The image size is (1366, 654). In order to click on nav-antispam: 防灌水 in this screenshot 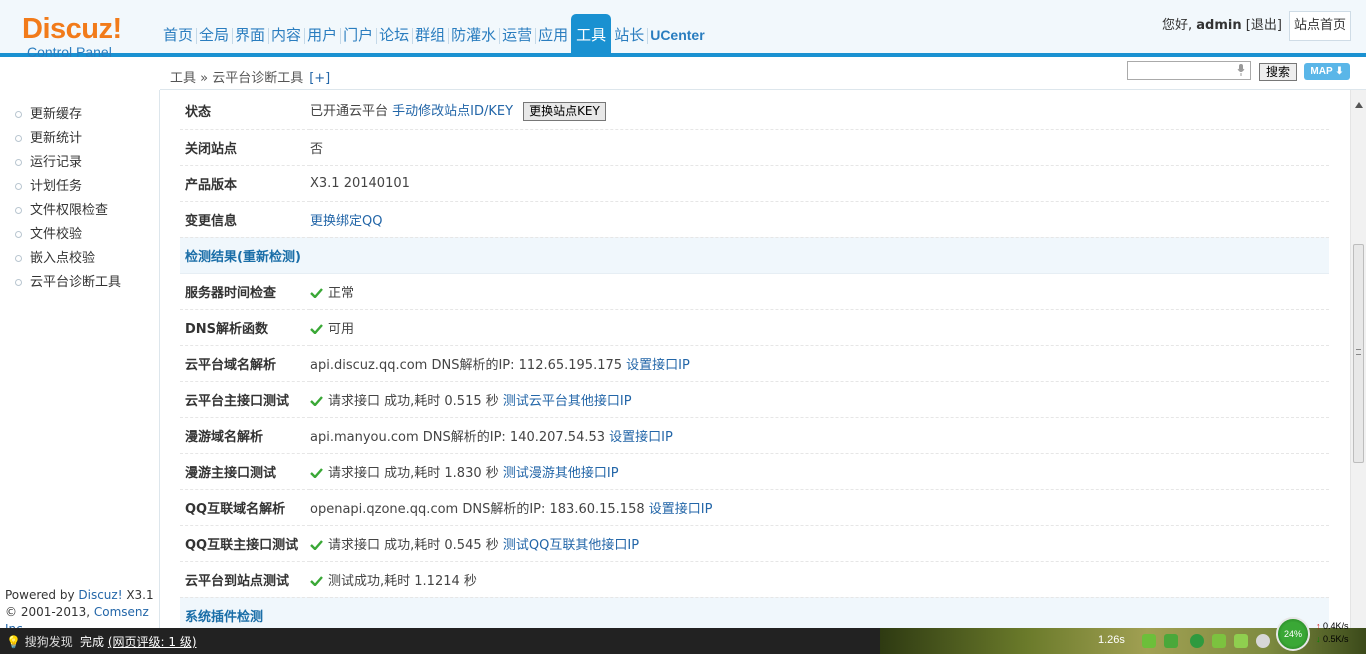, I will do `click(473, 33)`.